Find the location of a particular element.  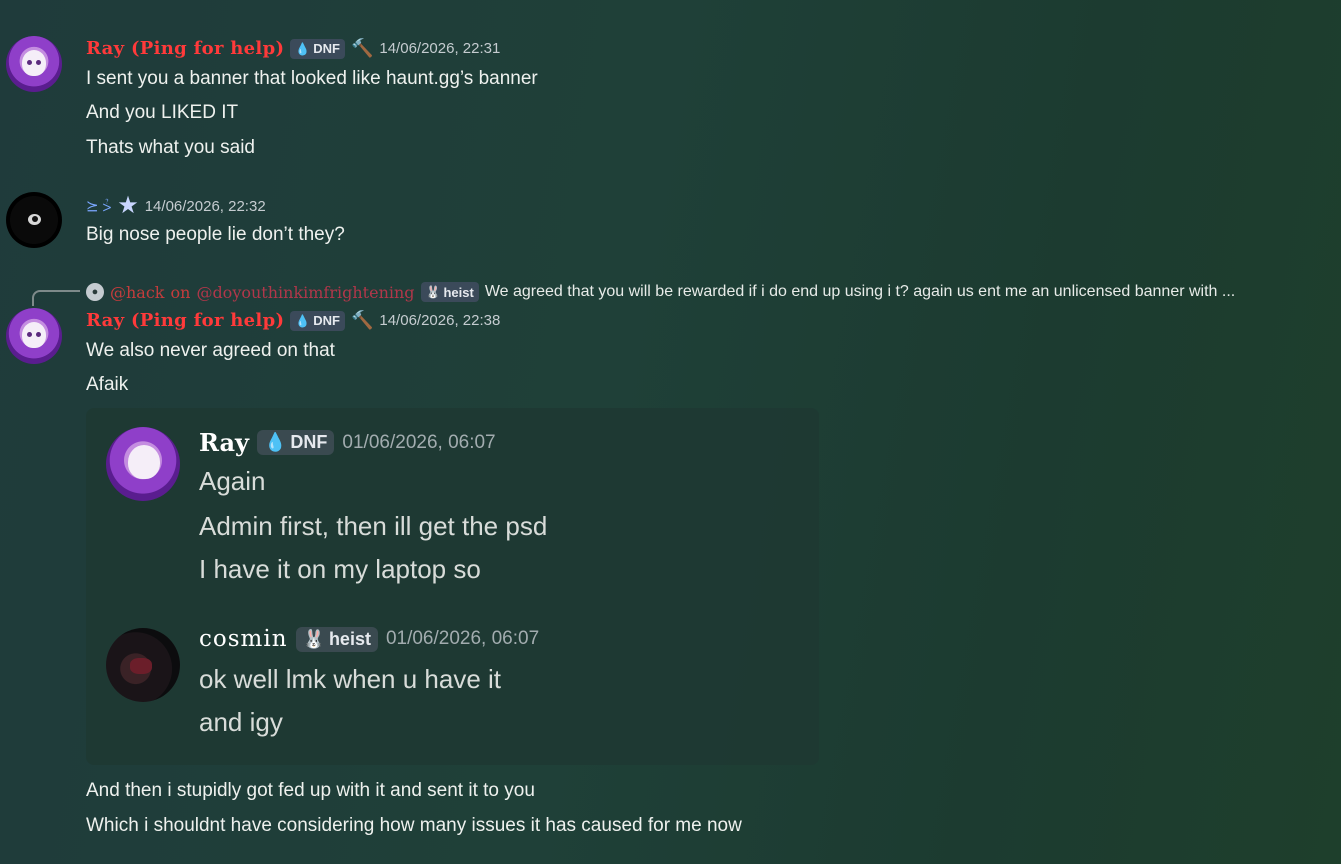

avatar-dark is located at coordinates (34, 220).